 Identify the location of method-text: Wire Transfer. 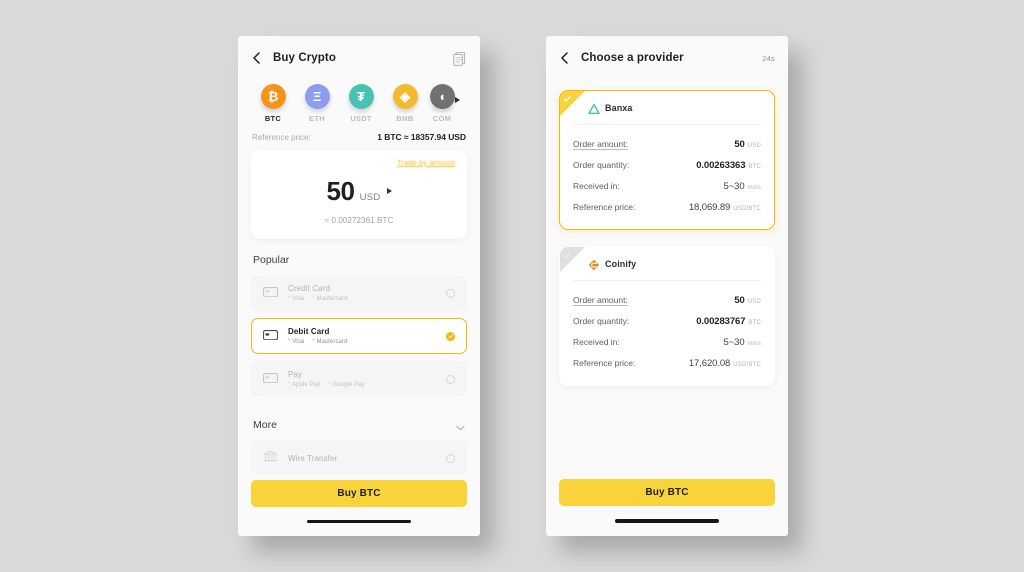
(362, 458).